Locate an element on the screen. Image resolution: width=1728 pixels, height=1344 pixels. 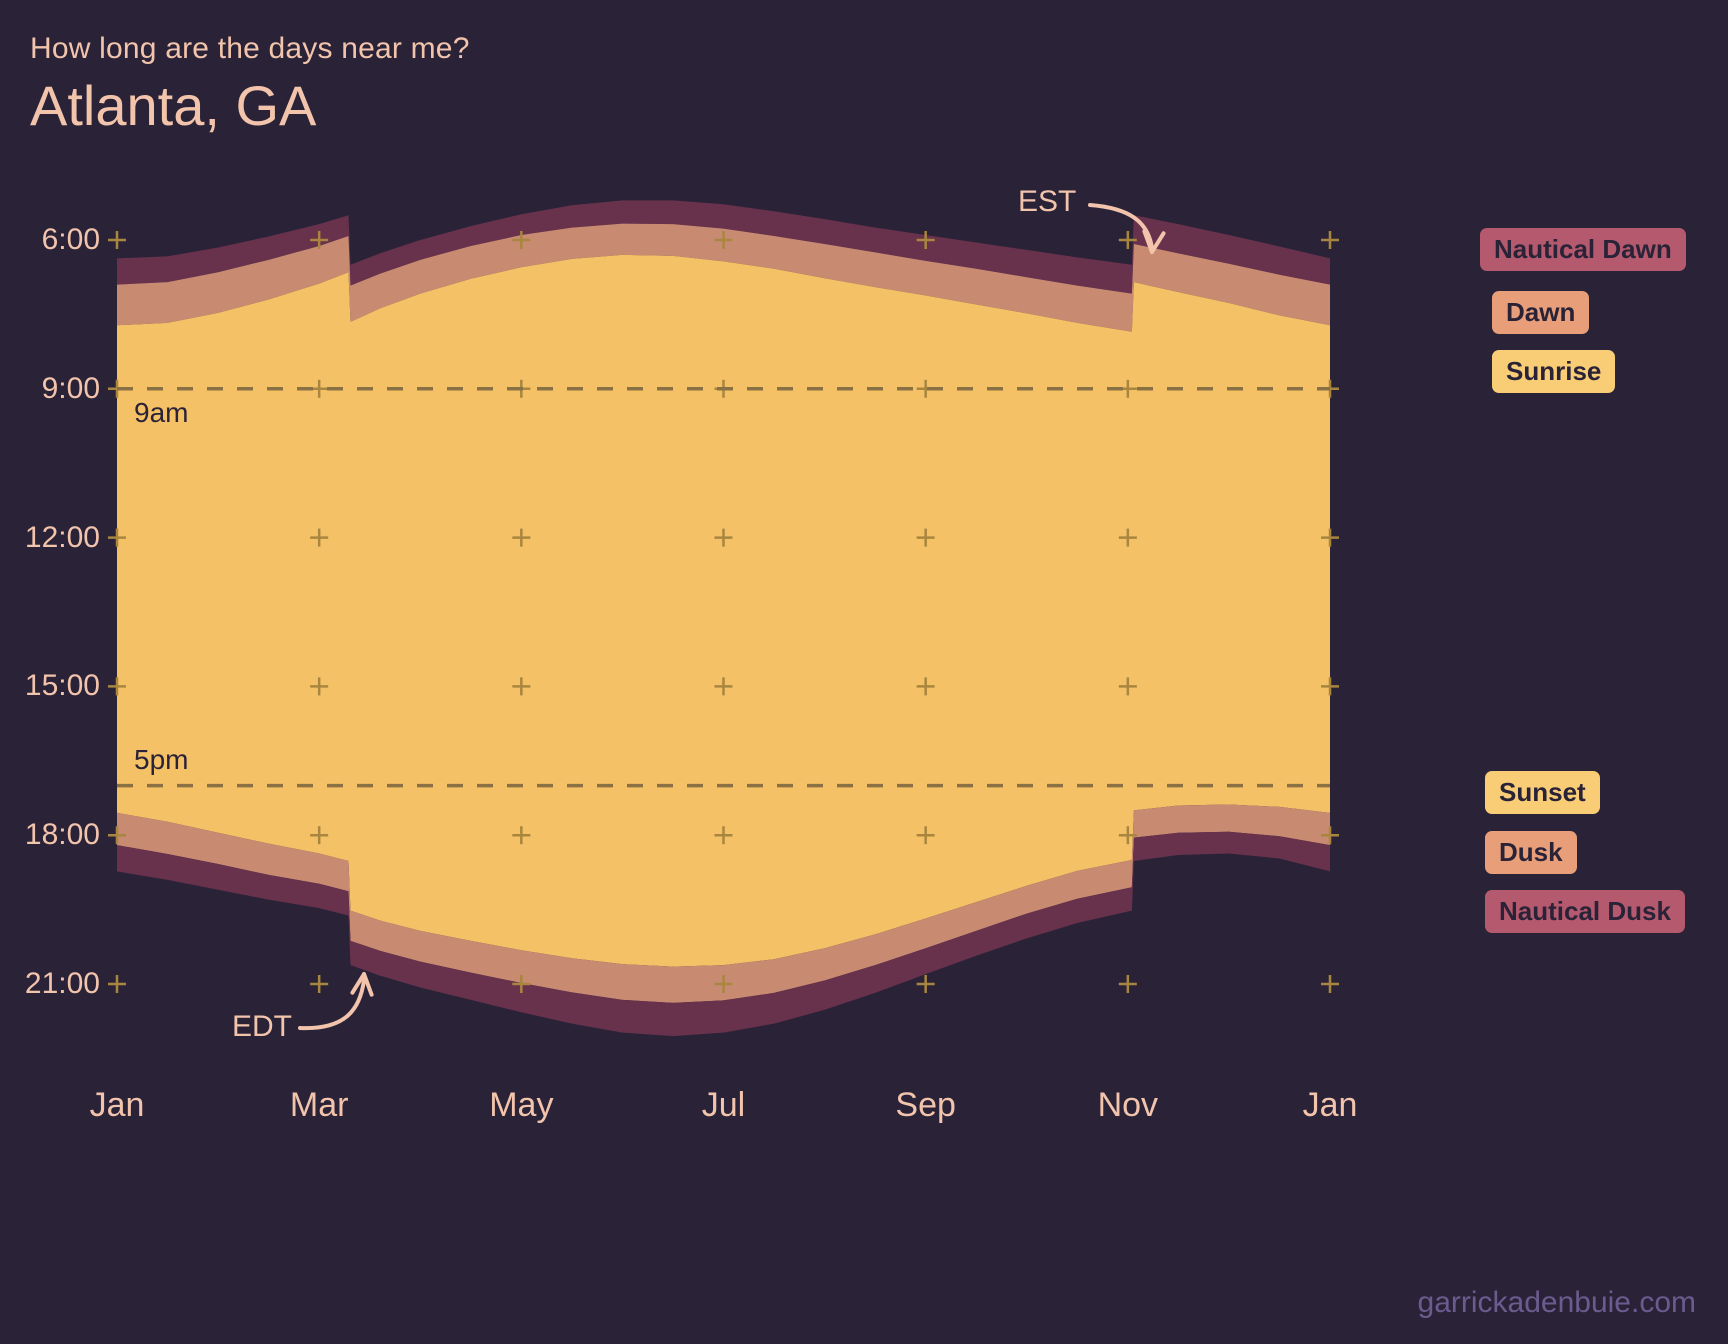
annotation-edt: EDT is located at coordinates (262, 1026).